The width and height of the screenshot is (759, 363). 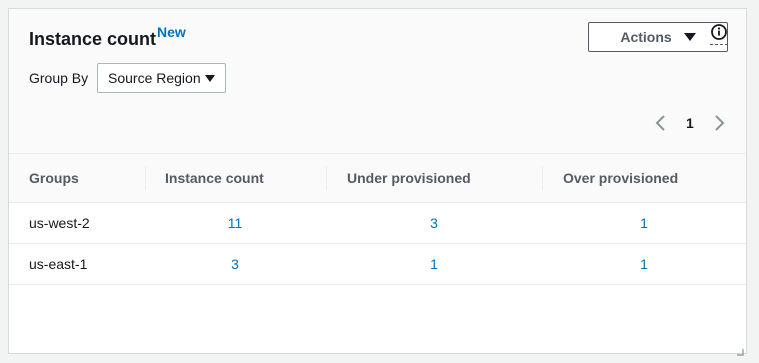 What do you see at coordinates (58, 264) in the screenshot?
I see `group-cell: us-east-1` at bounding box center [58, 264].